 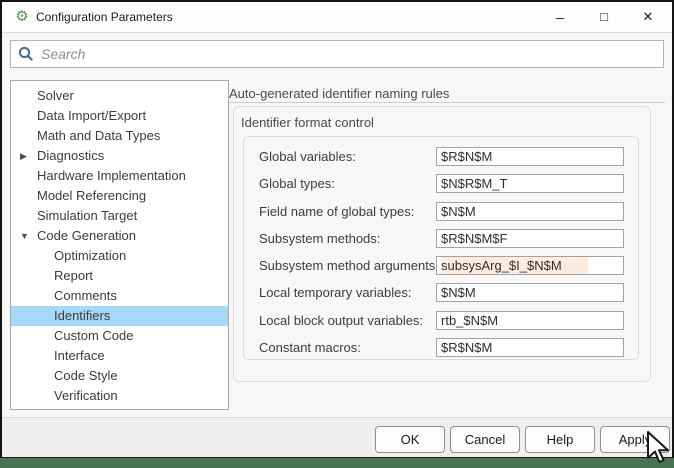 What do you see at coordinates (104, 17) in the screenshot?
I see `window-title: Configuration Parameters` at bounding box center [104, 17].